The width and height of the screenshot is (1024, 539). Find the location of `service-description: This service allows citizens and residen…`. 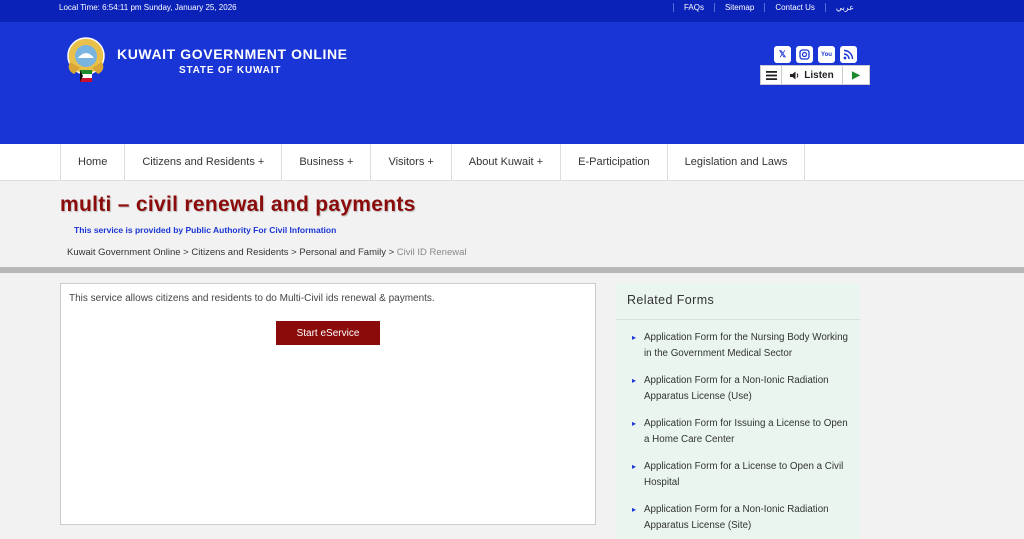

service-description: This service allows citizens and residen… is located at coordinates (252, 298).